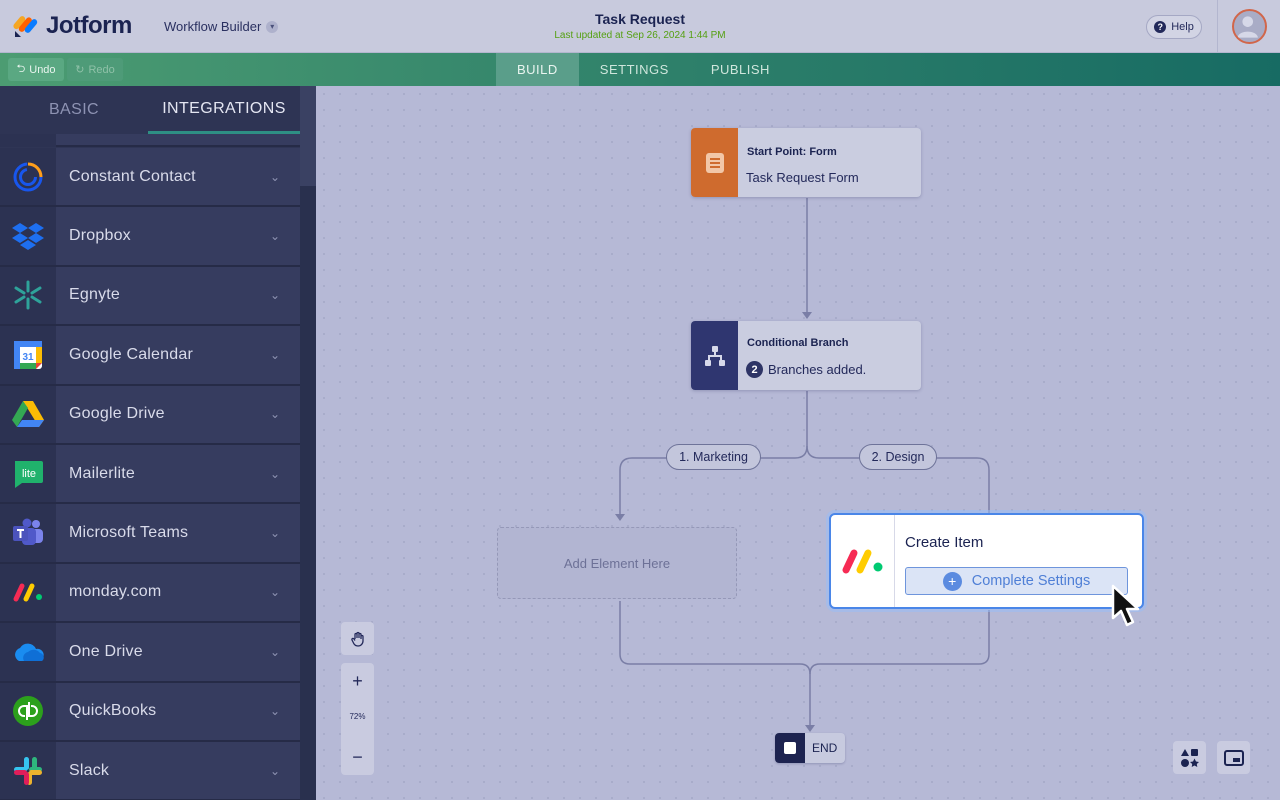  Describe the element at coordinates (806, 355) in the screenshot. I see `conditional-branch-node: Conditional Branch 2 Branches added.` at that location.